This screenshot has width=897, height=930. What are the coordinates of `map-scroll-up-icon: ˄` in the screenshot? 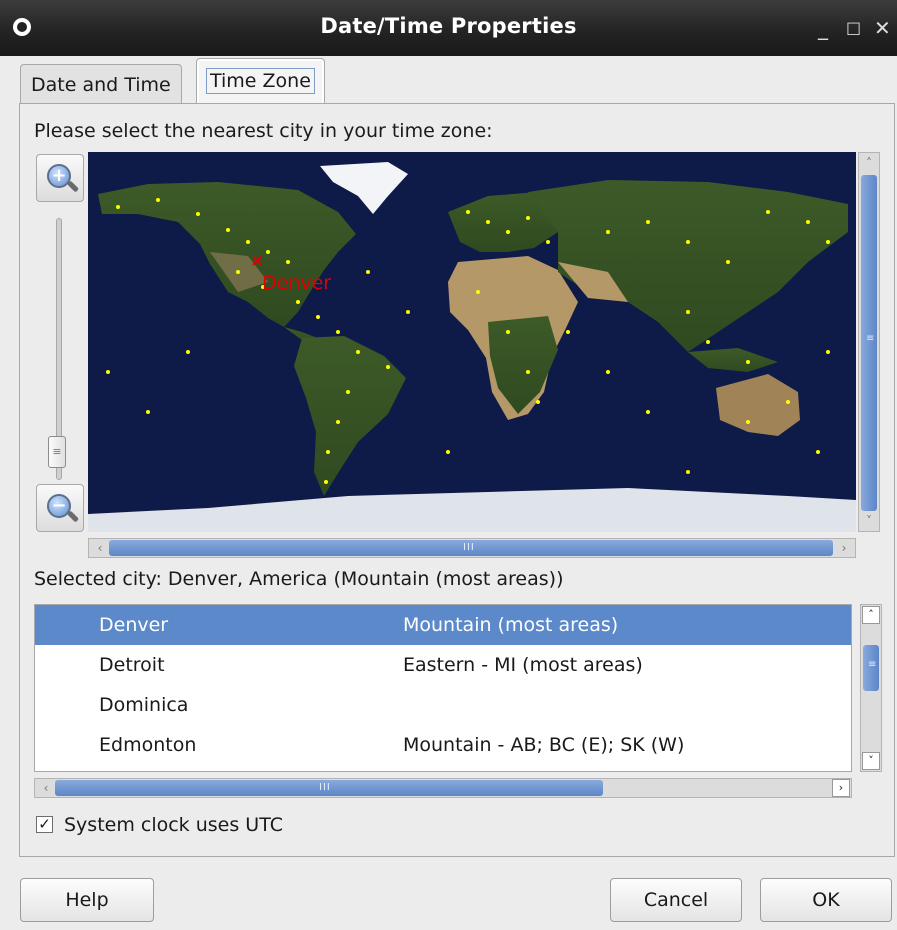 It's located at (869, 163).